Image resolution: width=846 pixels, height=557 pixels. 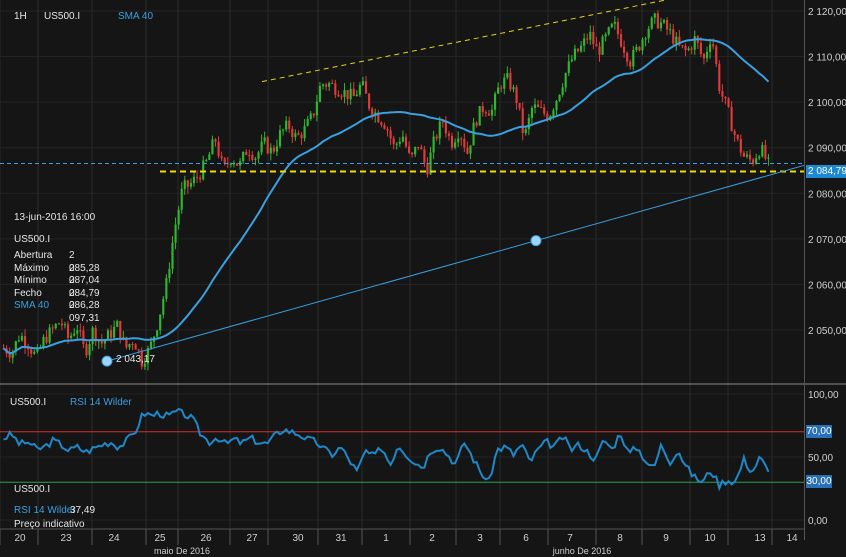 What do you see at coordinates (827, 285) in the screenshot?
I see `price-tick-label: 2 060,00` at bounding box center [827, 285].